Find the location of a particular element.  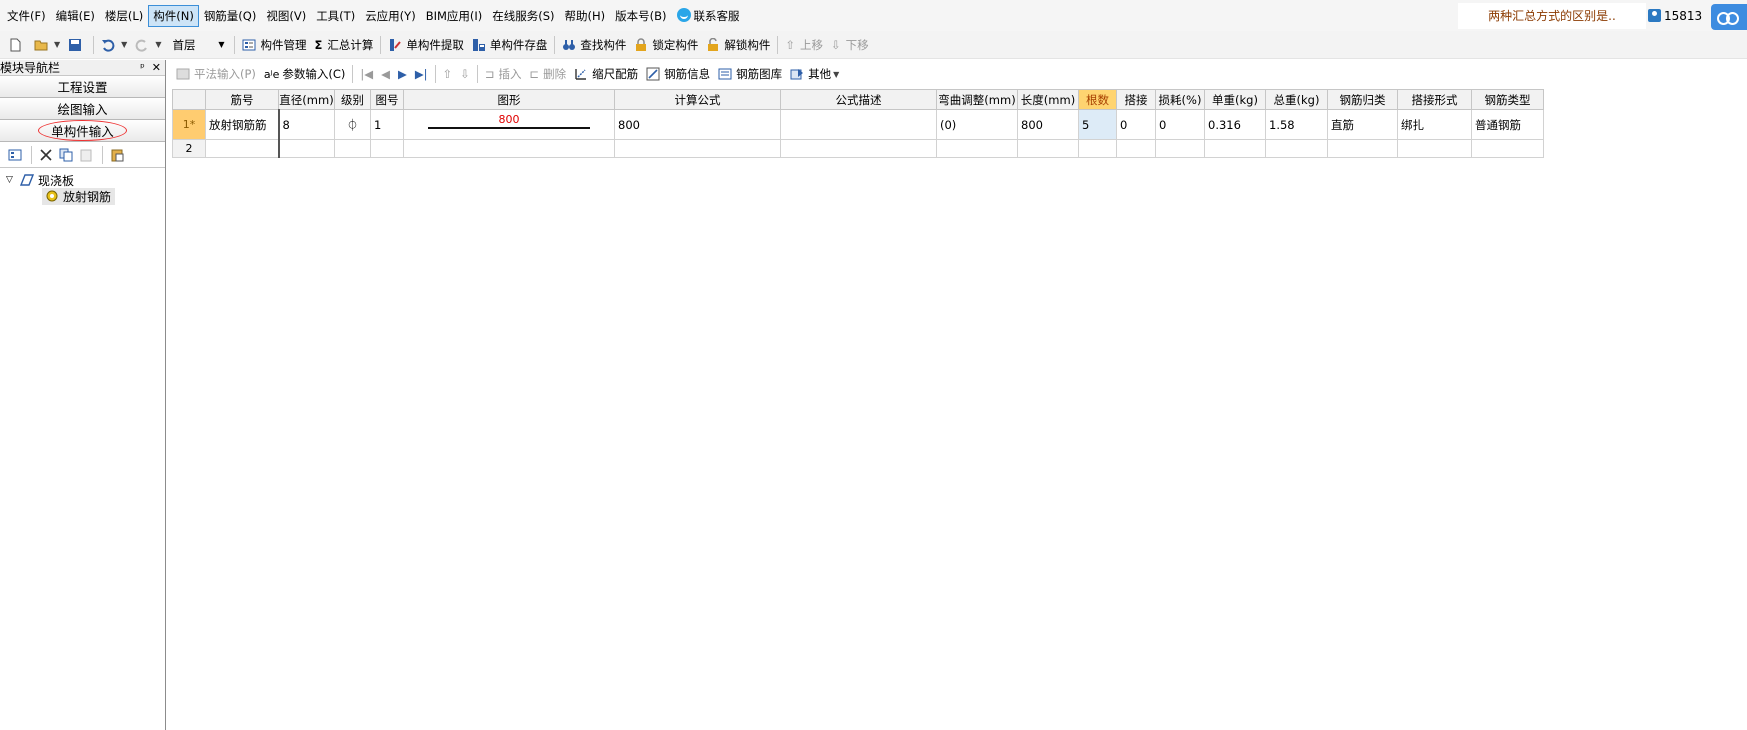

pin-icon: ᵖ is located at coordinates (142, 67).